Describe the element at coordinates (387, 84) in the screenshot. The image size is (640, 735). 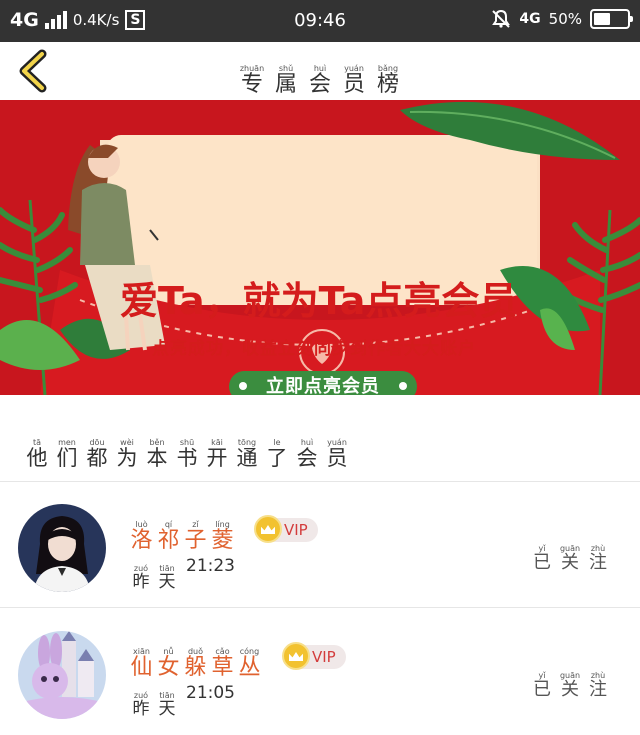
I see `hanzi: 榜` at that location.